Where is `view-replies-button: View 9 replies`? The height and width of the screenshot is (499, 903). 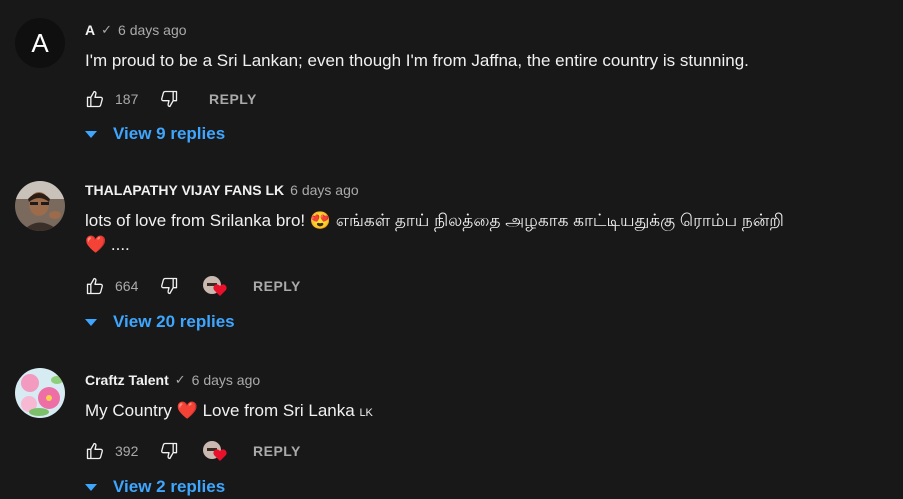
view-replies-button: View 9 replies is located at coordinates (155, 134).